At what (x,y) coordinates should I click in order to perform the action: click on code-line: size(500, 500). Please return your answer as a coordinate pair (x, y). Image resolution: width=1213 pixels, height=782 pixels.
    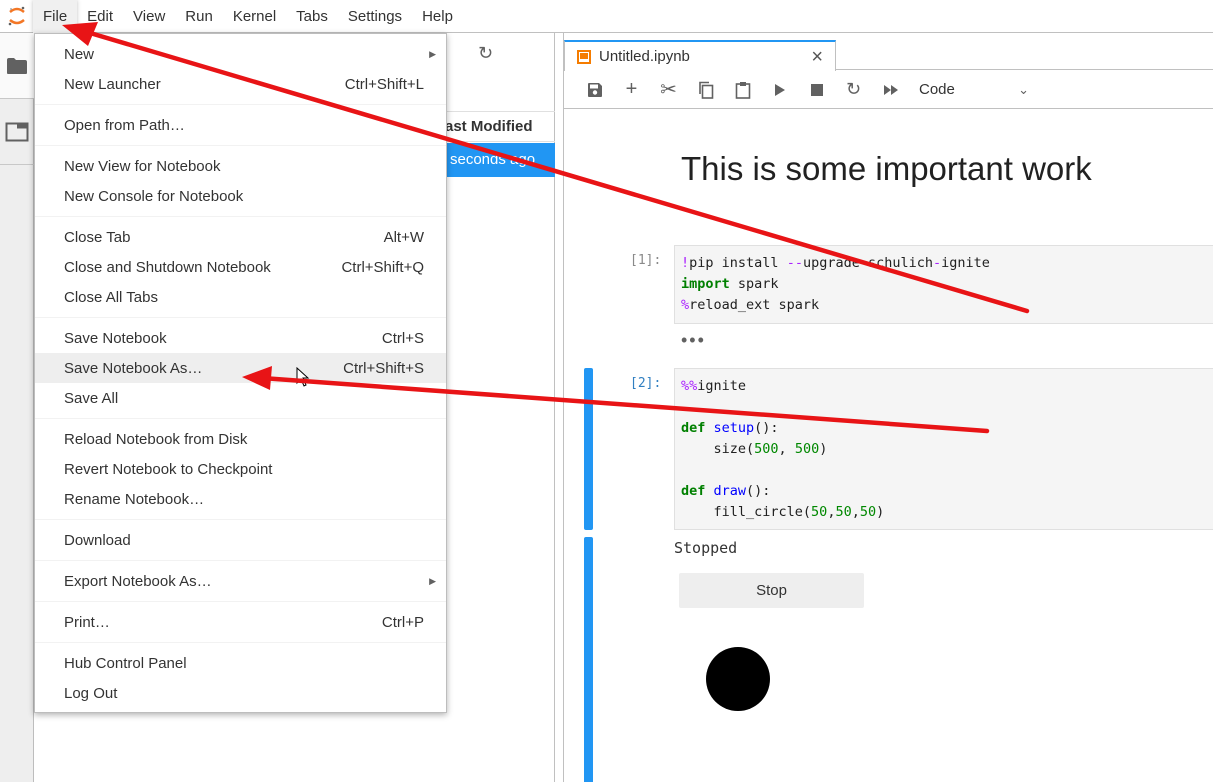
    Looking at the image, I should click on (946, 449).